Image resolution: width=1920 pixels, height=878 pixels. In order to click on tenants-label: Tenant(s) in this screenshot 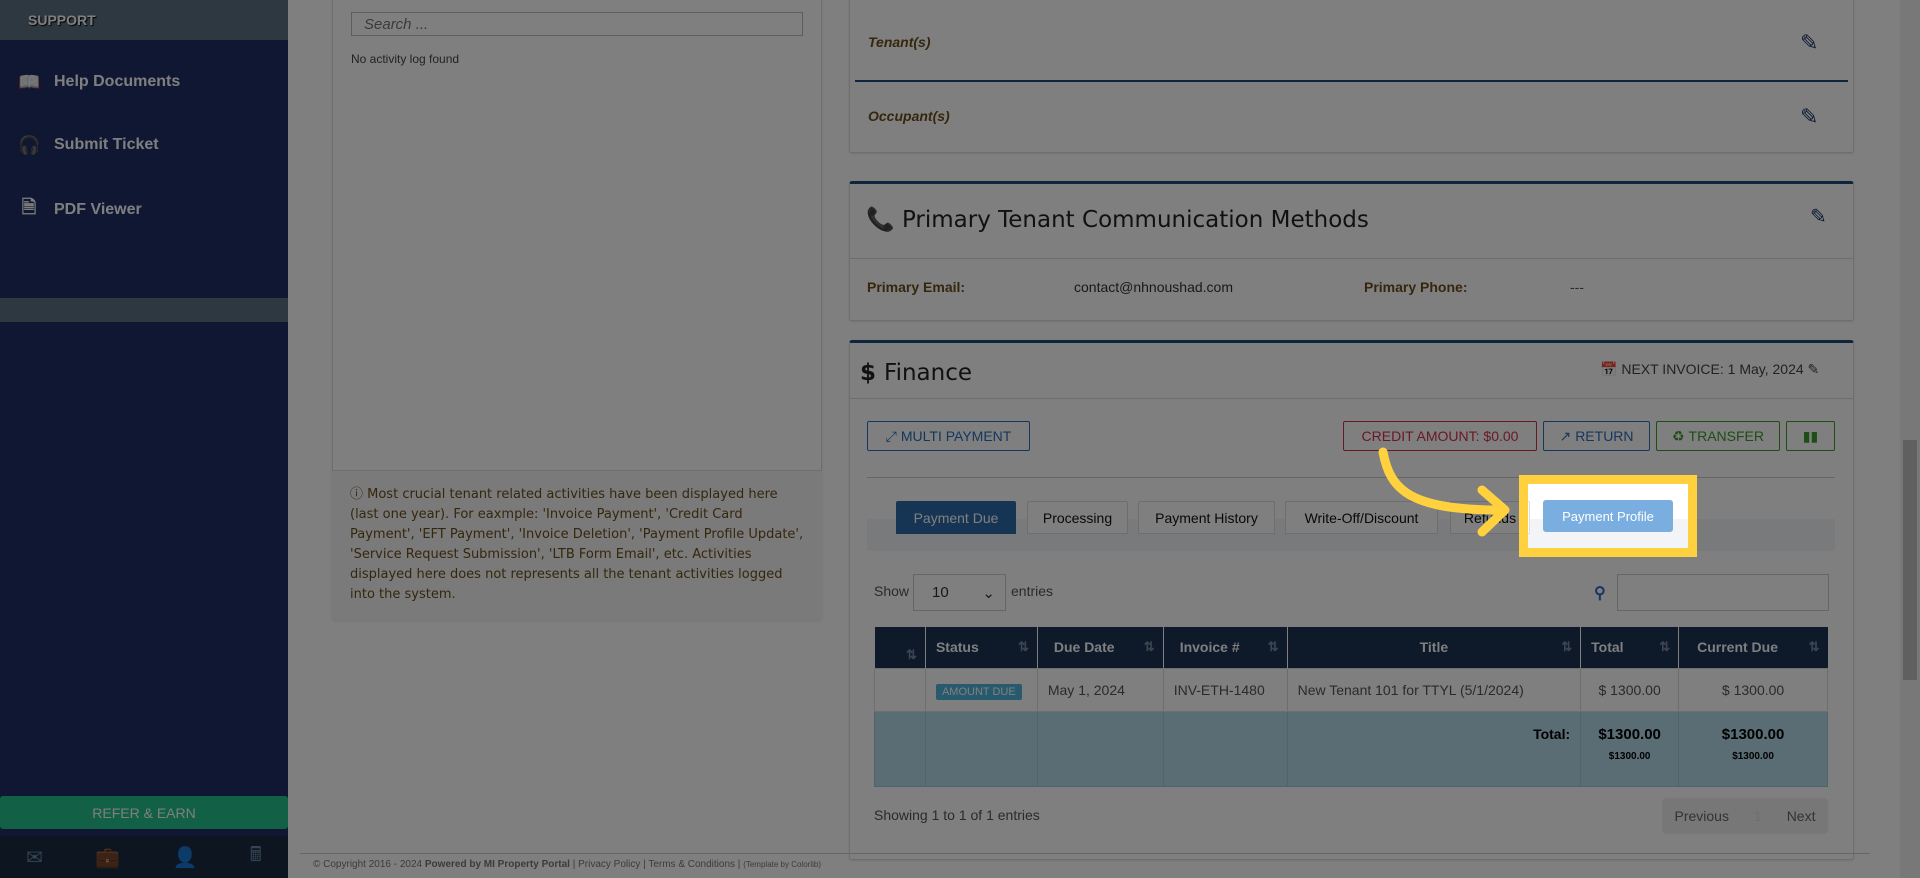, I will do `click(899, 42)`.